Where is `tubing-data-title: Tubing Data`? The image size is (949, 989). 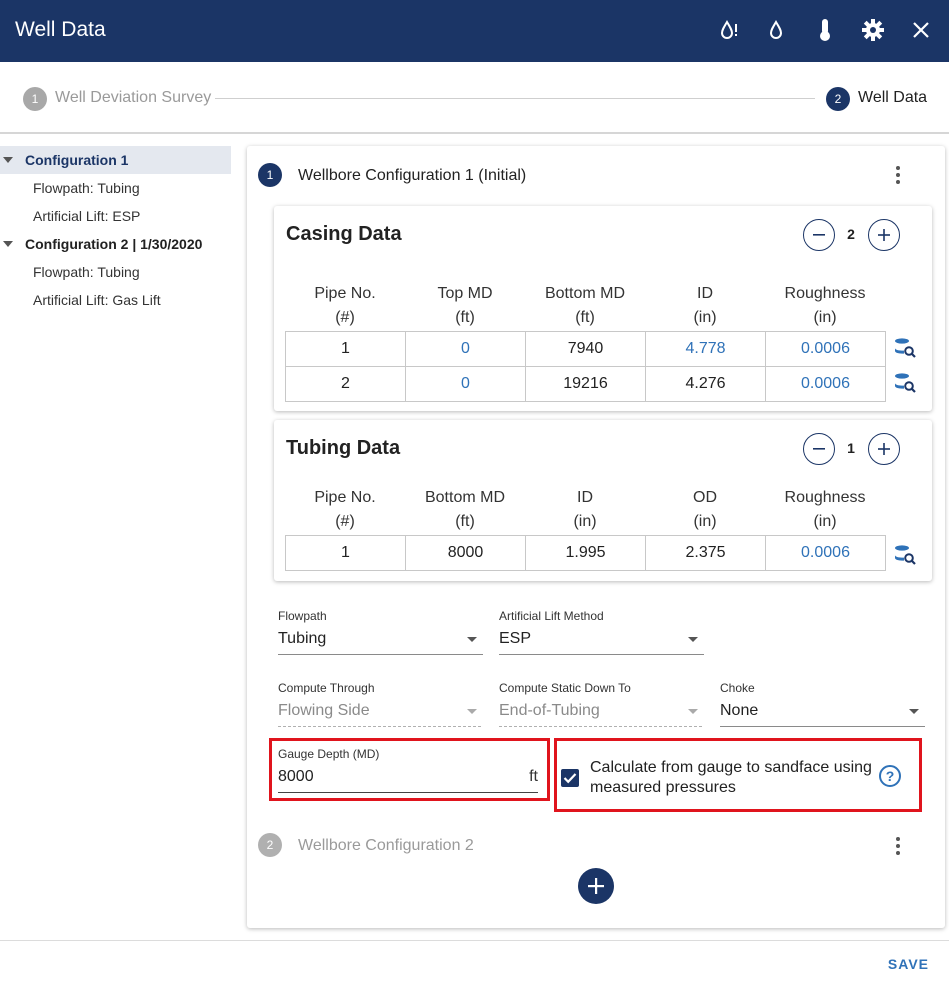
tubing-data-title: Tubing Data is located at coordinates (343, 448).